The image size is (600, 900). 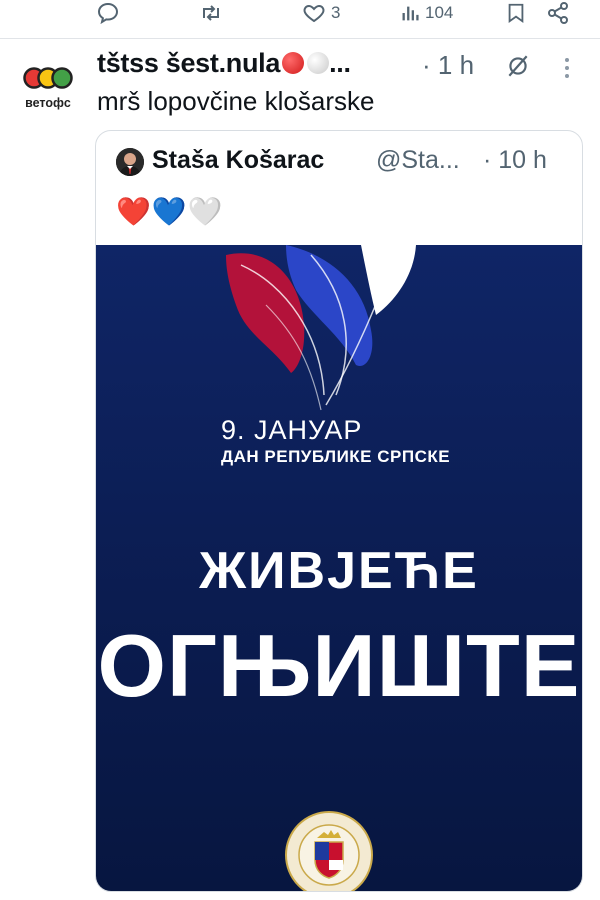 I want to click on coat-of-arms-emblem, so click(x=329, y=851).